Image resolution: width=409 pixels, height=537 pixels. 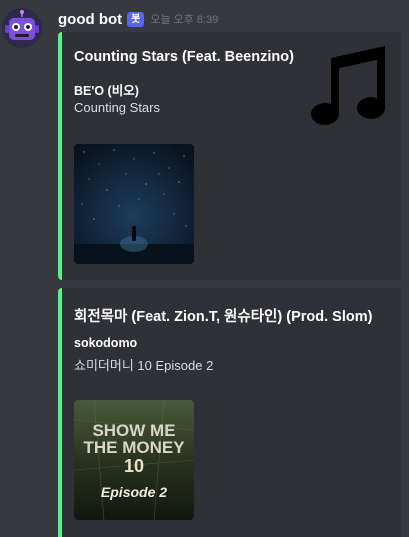 I want to click on bot-avatar, so click(x=22, y=28).